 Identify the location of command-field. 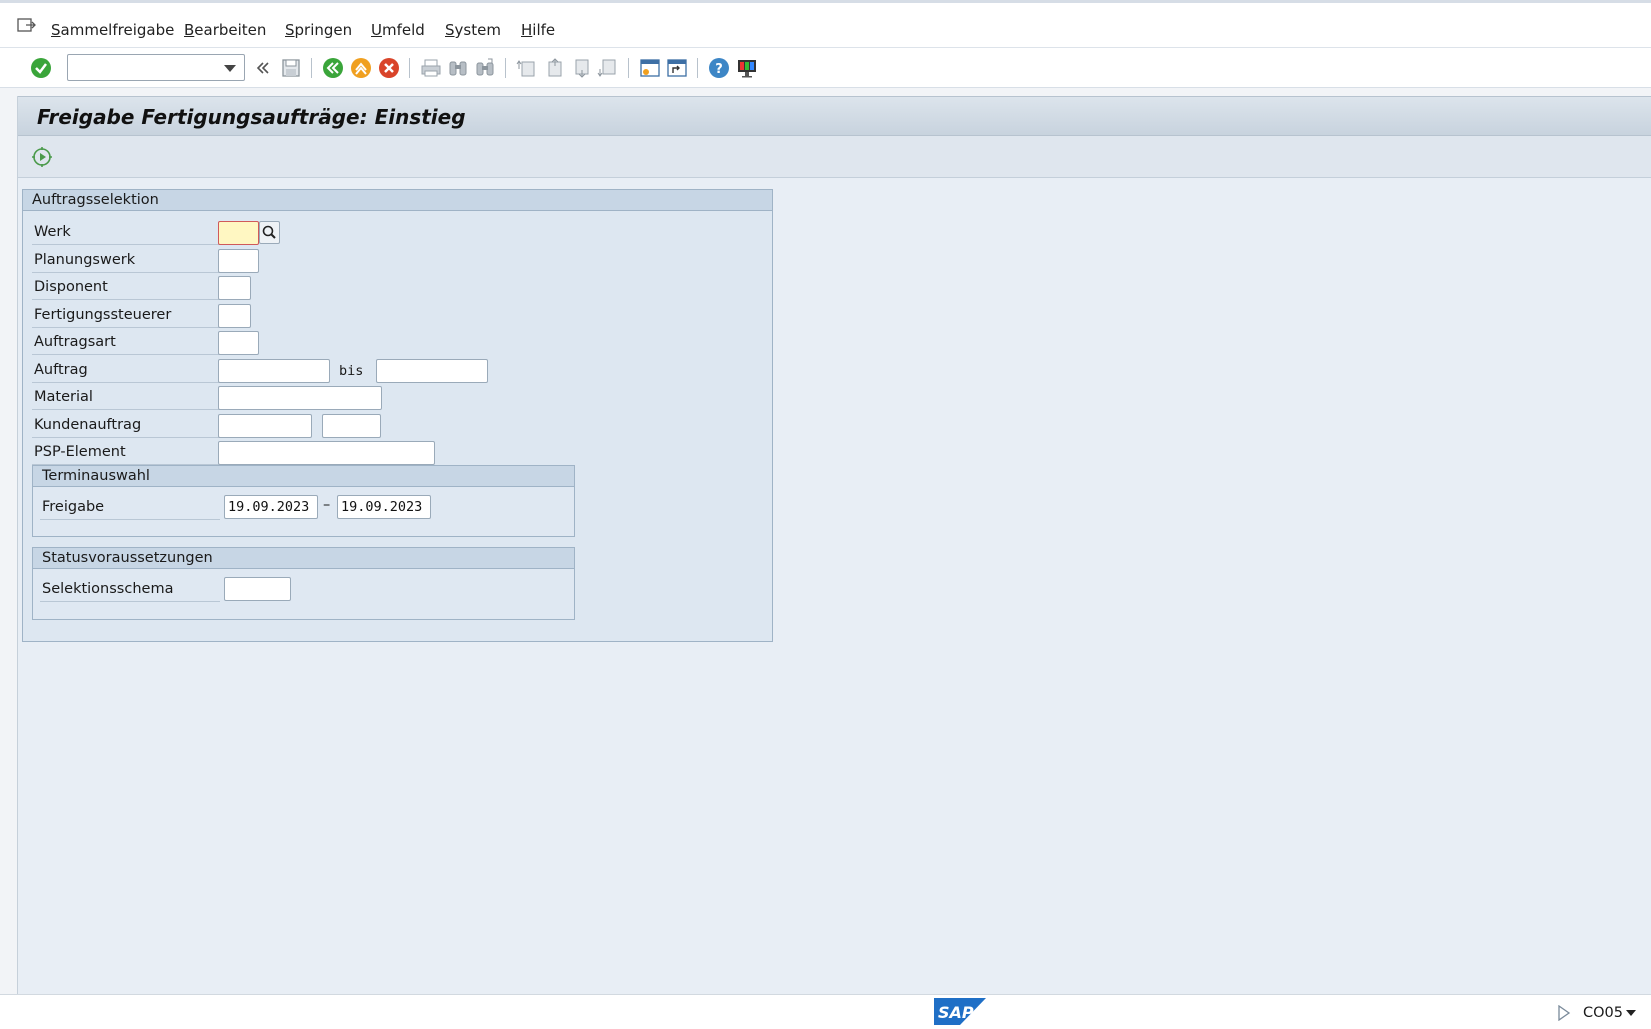
(156, 67).